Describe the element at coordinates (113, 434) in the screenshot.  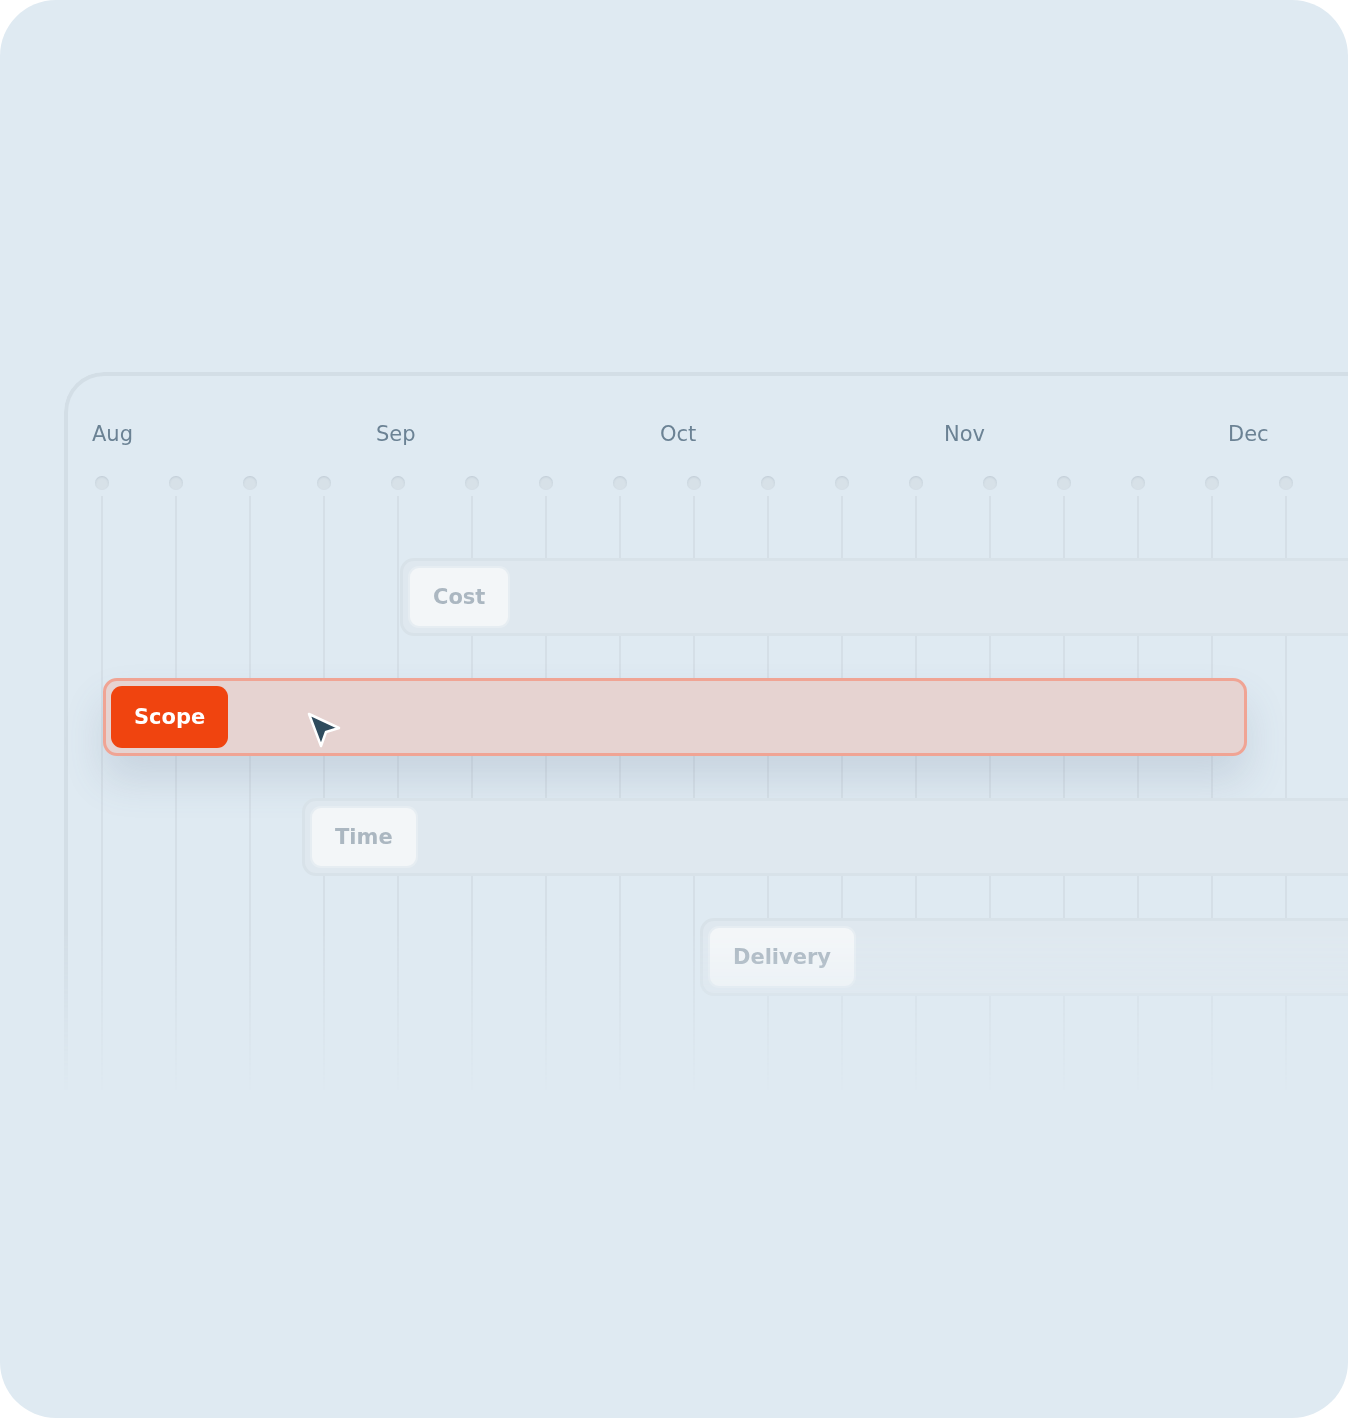
I see `month-label: Aug` at that location.